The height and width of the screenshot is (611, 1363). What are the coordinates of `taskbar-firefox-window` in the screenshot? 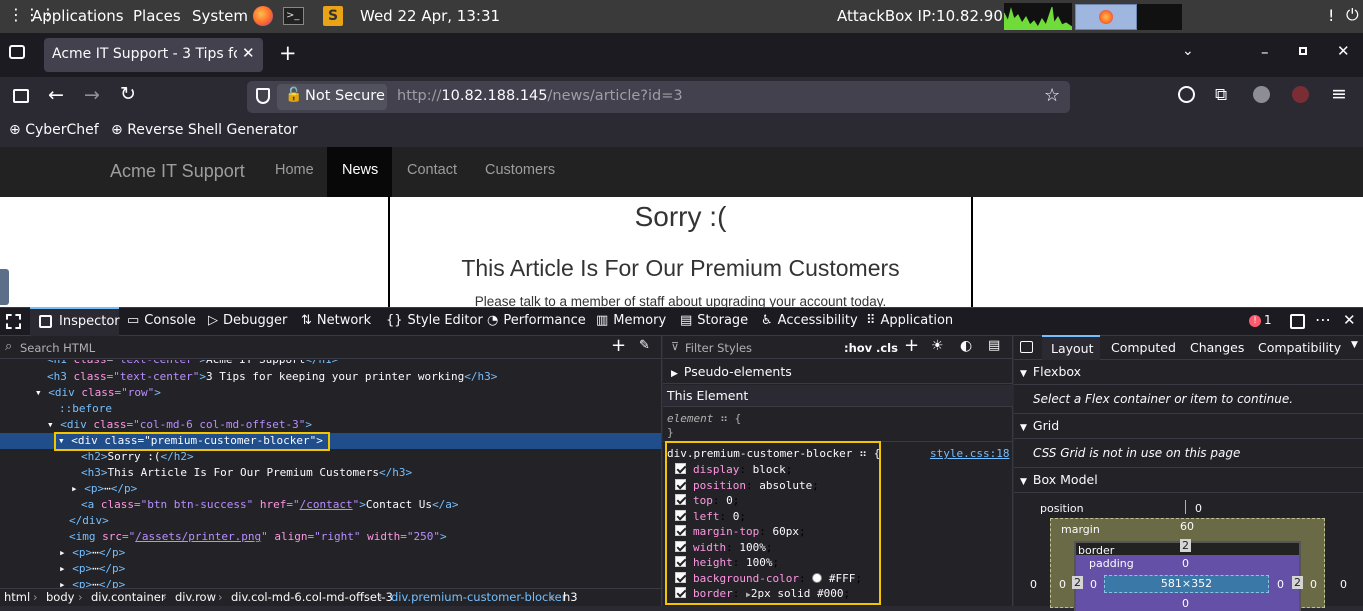 It's located at (1106, 17).